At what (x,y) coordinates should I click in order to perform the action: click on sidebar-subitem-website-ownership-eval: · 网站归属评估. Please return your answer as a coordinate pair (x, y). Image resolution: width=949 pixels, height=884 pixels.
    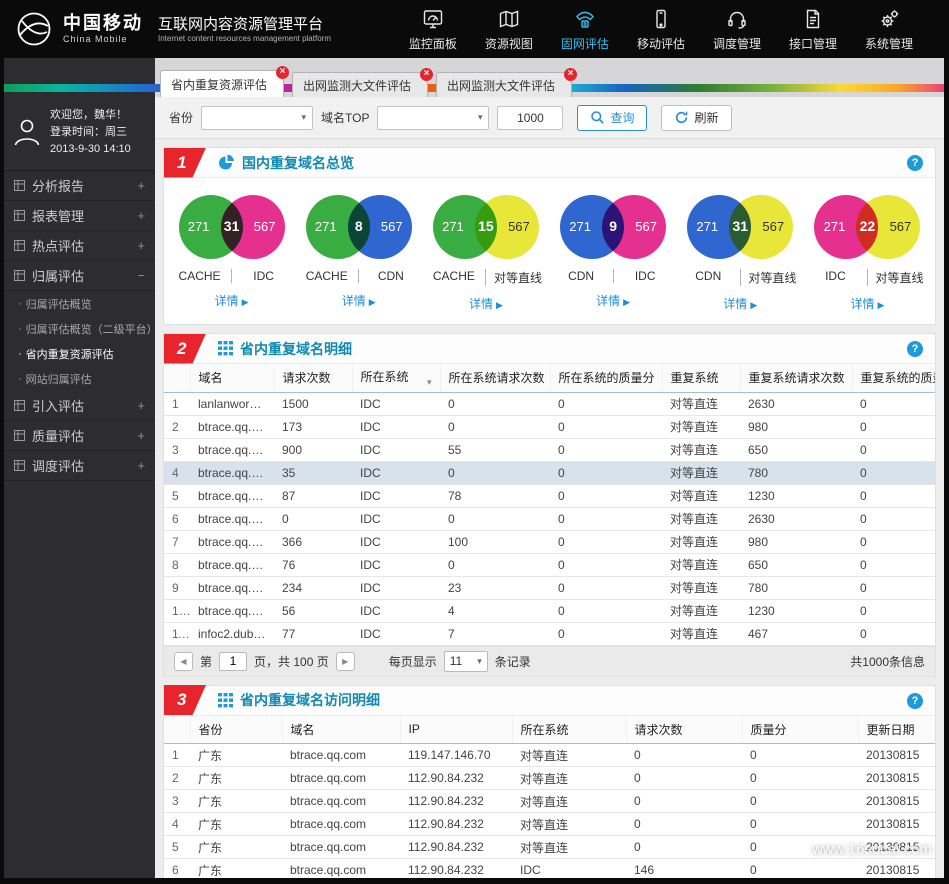
    Looking at the image, I should click on (79, 378).